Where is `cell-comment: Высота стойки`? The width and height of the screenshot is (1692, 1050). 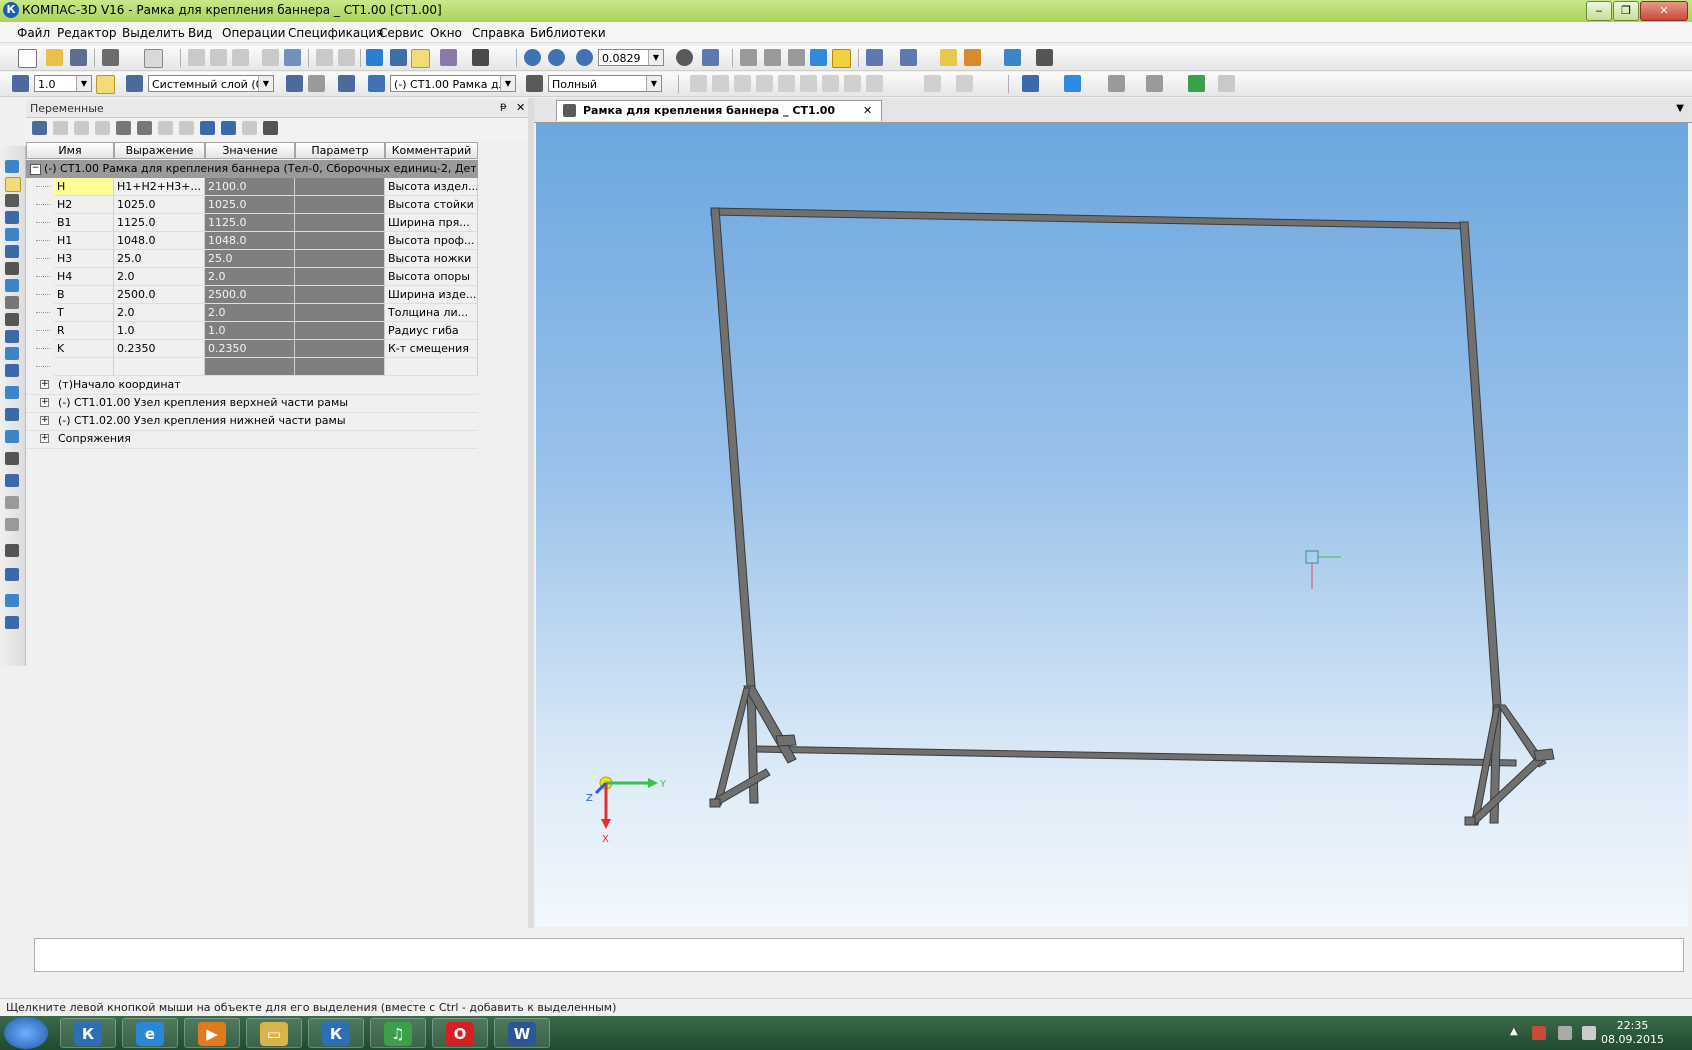
cell-comment: Высота стойки is located at coordinates (431, 205).